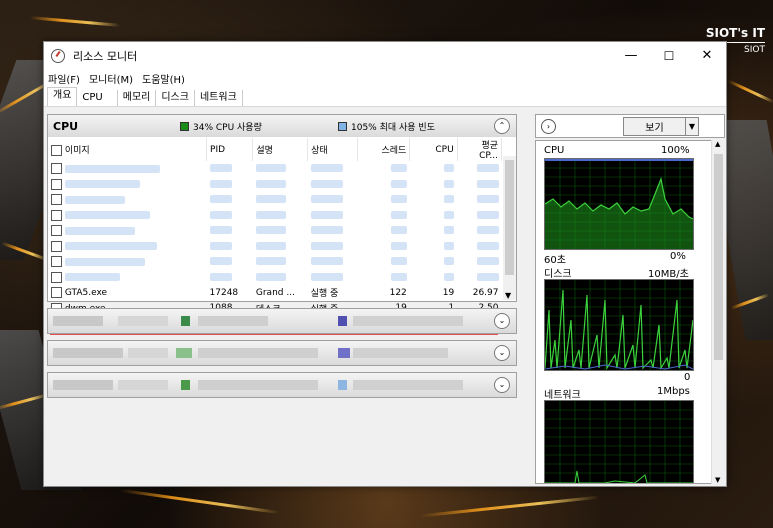 The height and width of the screenshot is (528, 773). Describe the element at coordinates (64, 78) in the screenshot. I see `menu-file: 파일(F)` at that location.